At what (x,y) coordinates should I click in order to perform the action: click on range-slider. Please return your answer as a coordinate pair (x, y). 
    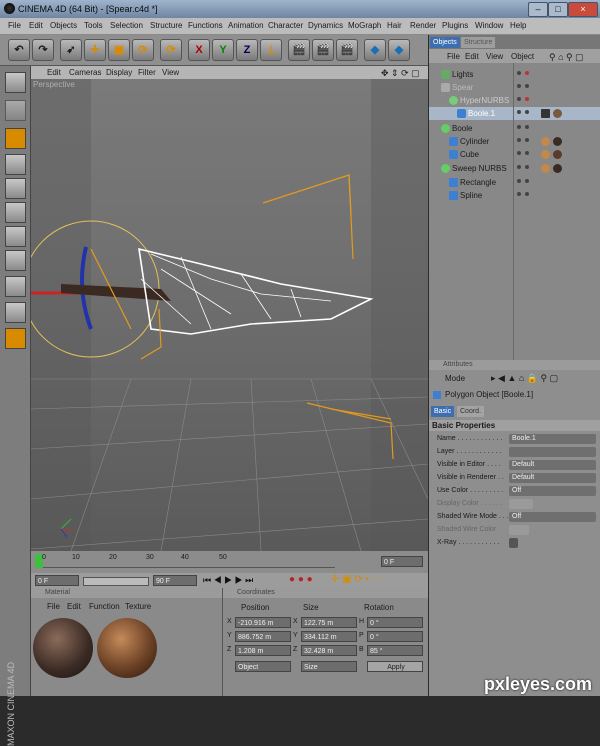
    Looking at the image, I should click on (116, 581).